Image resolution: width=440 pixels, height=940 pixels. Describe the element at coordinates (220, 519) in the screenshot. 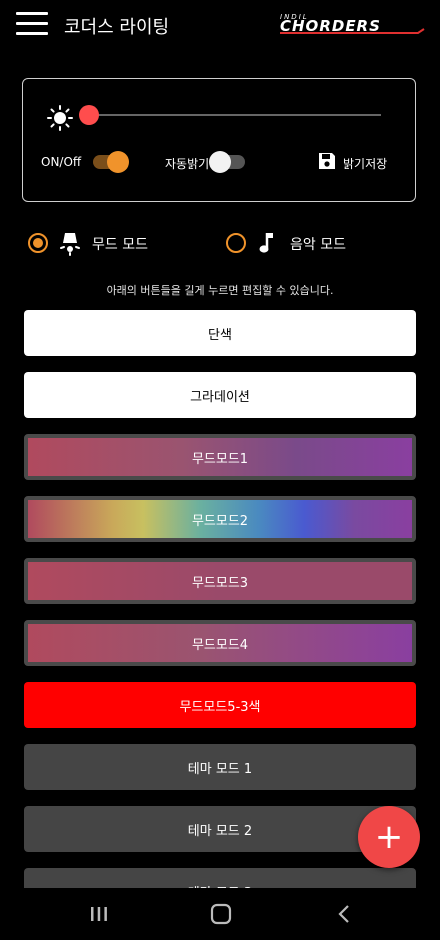

I see `mood-mode-2-button: 무드모드2` at that location.